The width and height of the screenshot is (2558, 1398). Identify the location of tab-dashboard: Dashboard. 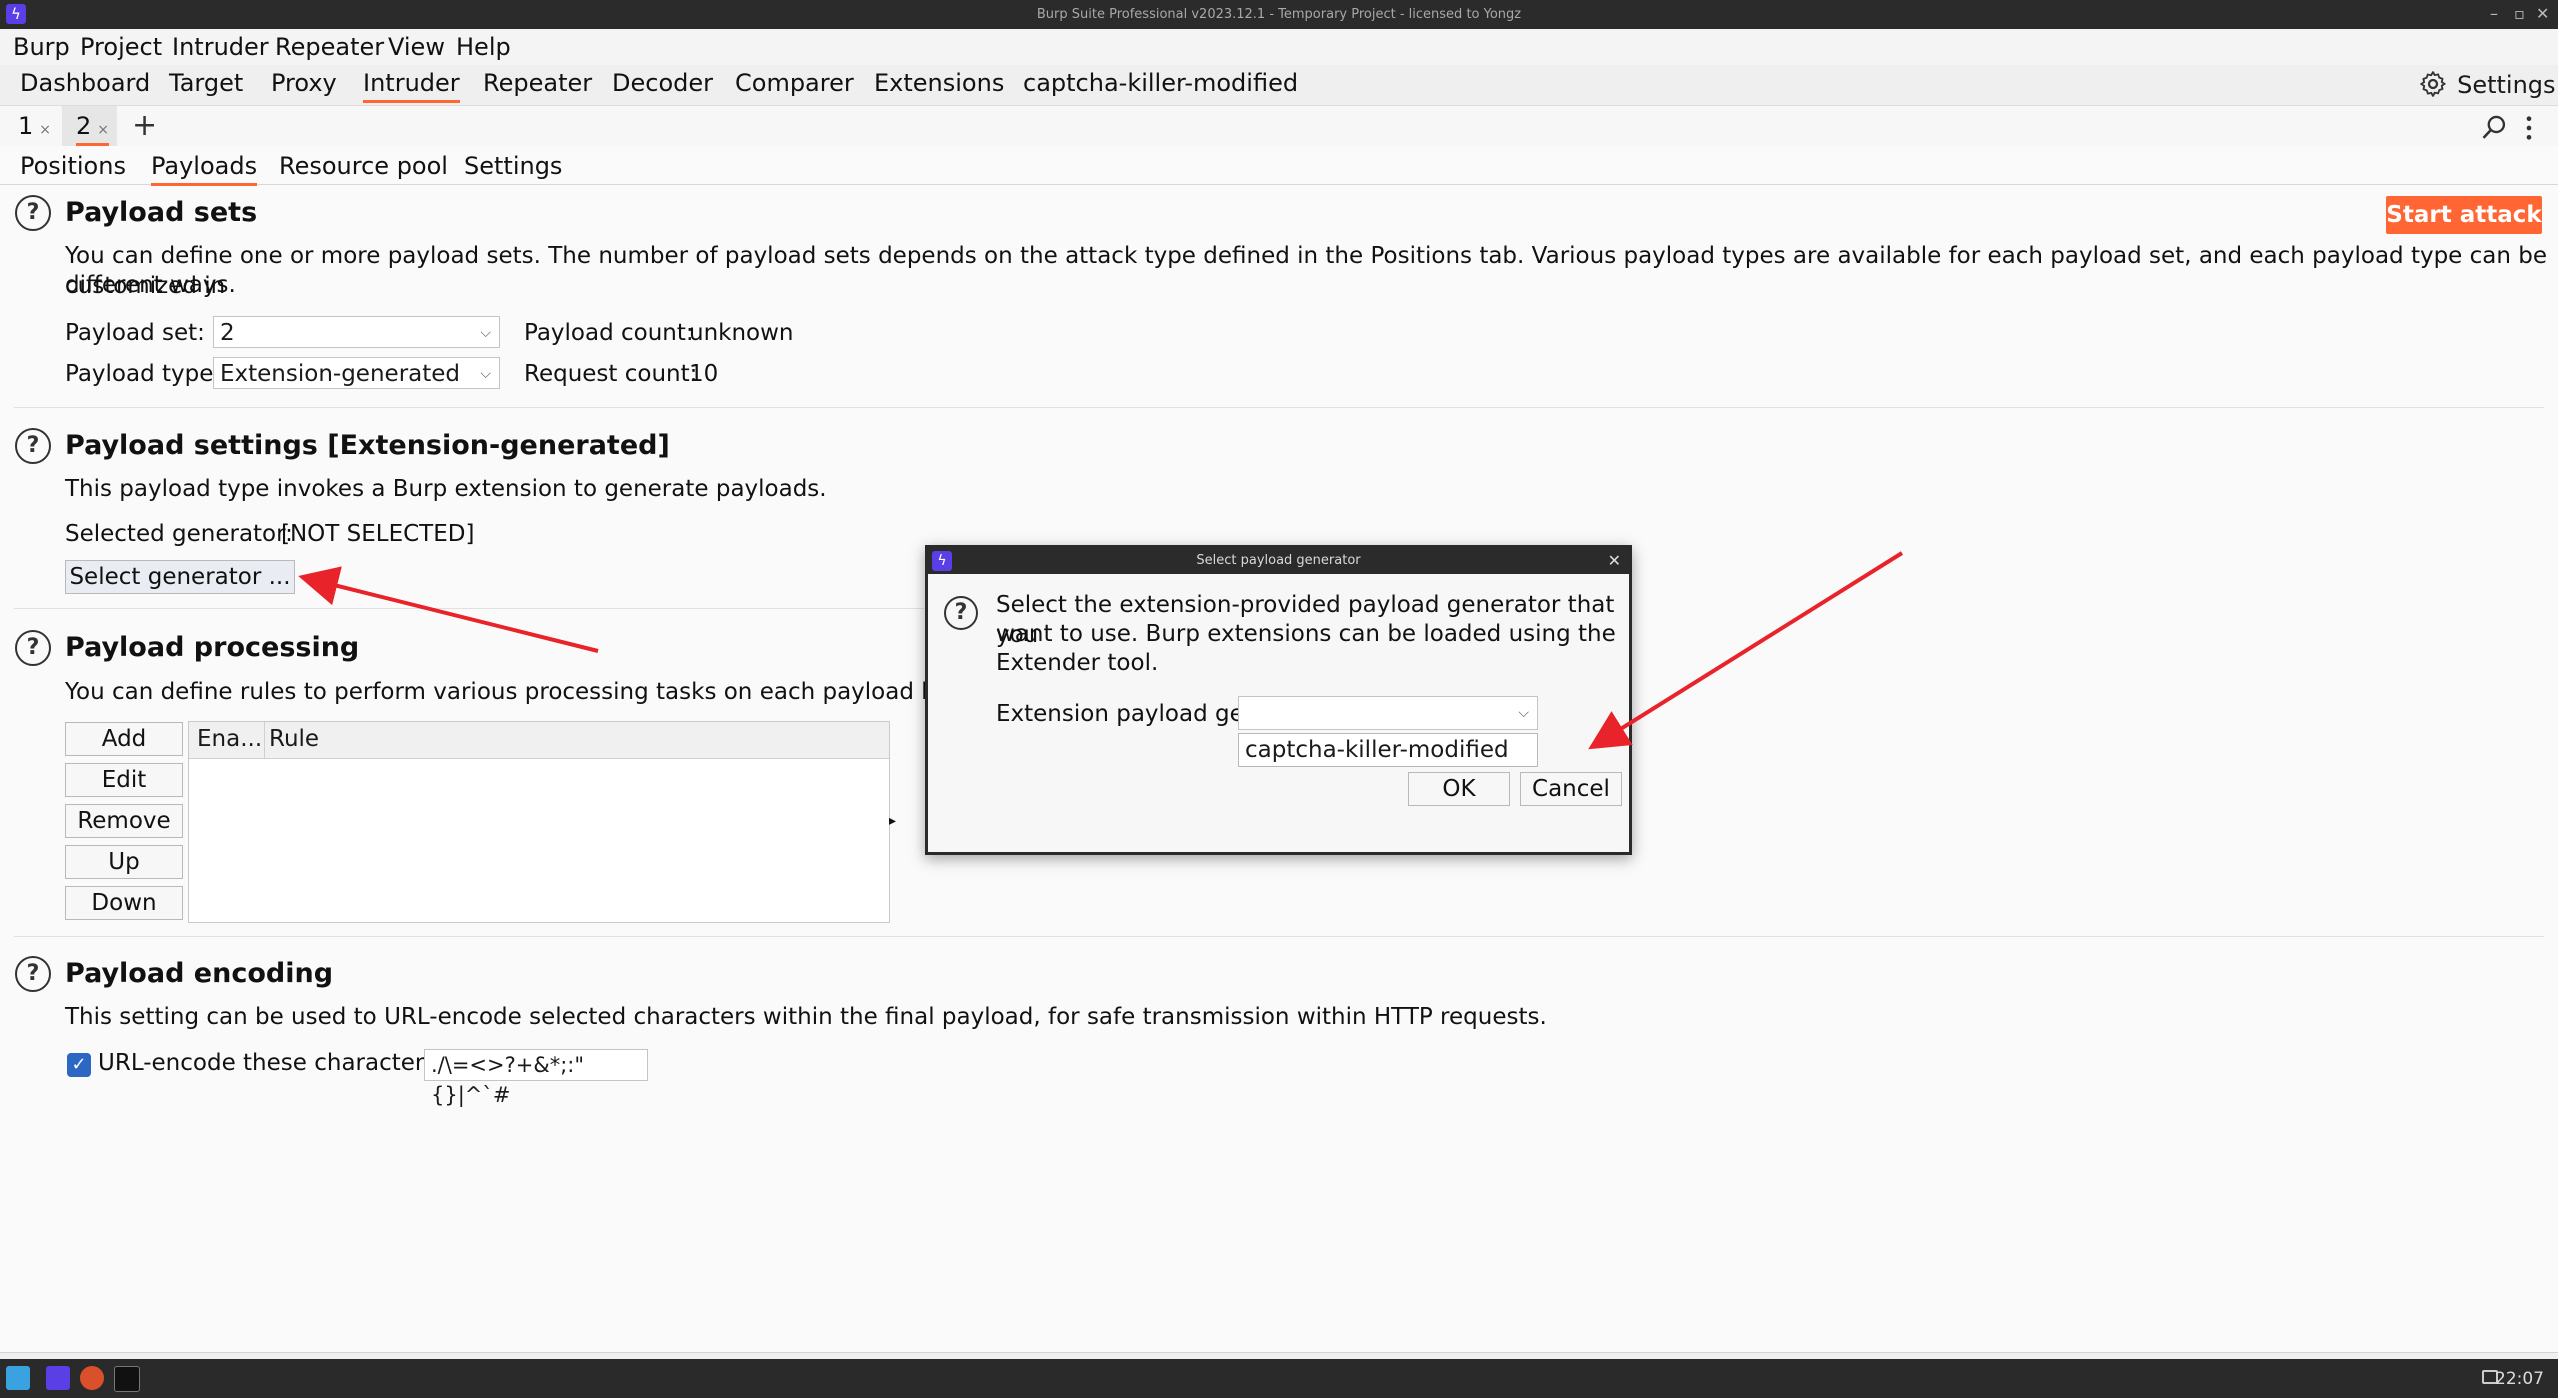
(85, 83).